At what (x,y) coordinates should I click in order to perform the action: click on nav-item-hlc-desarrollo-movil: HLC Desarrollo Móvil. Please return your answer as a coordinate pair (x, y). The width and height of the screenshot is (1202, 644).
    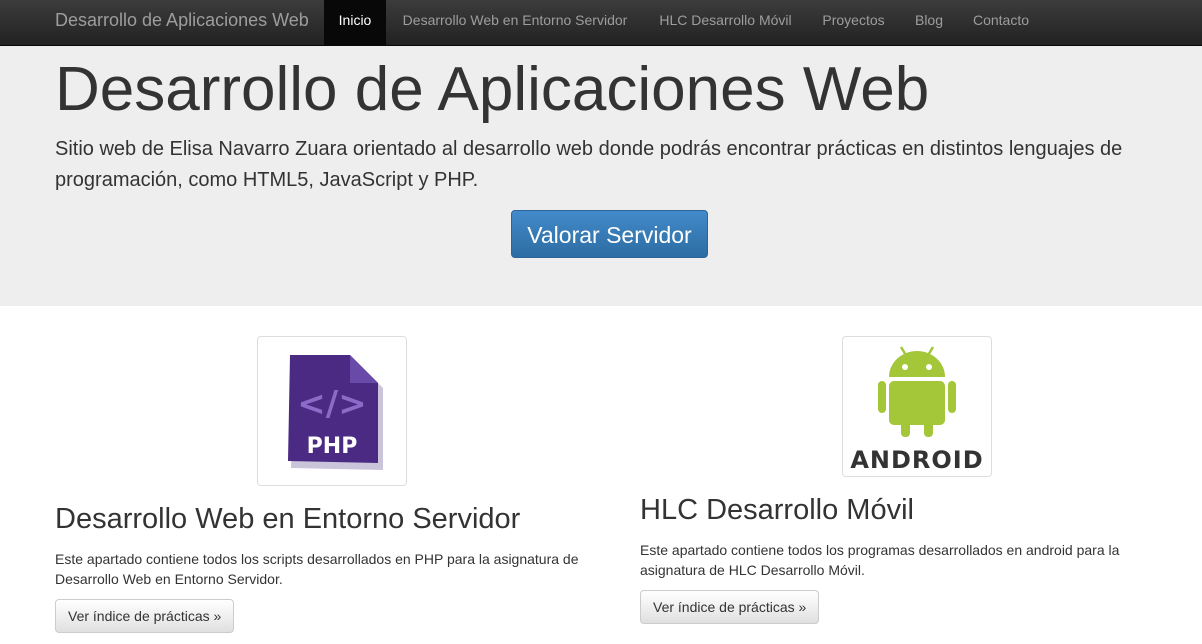
    Looking at the image, I should click on (725, 22).